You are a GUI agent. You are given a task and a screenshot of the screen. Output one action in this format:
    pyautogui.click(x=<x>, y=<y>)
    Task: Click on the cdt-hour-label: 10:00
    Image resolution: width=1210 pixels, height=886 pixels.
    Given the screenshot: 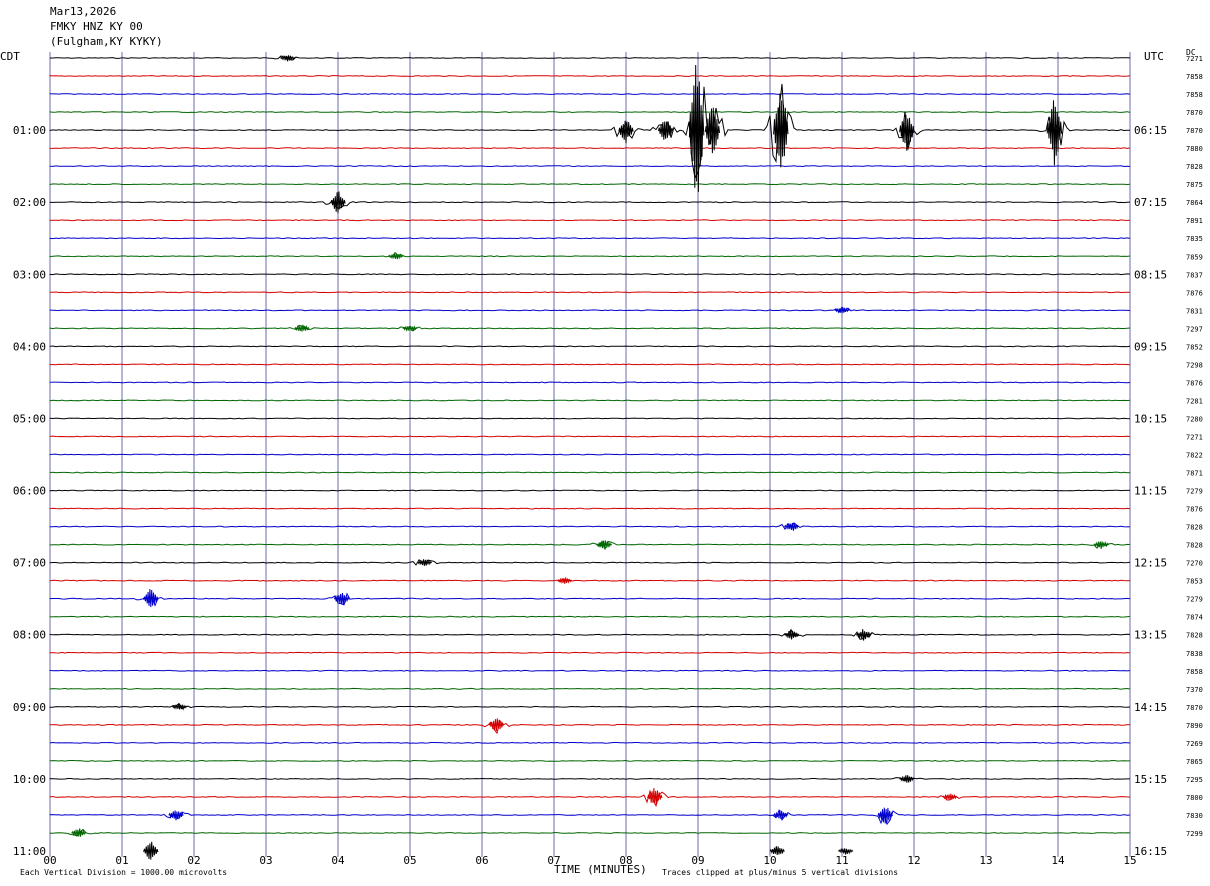 What is the action you would take?
    pyautogui.click(x=29, y=779)
    